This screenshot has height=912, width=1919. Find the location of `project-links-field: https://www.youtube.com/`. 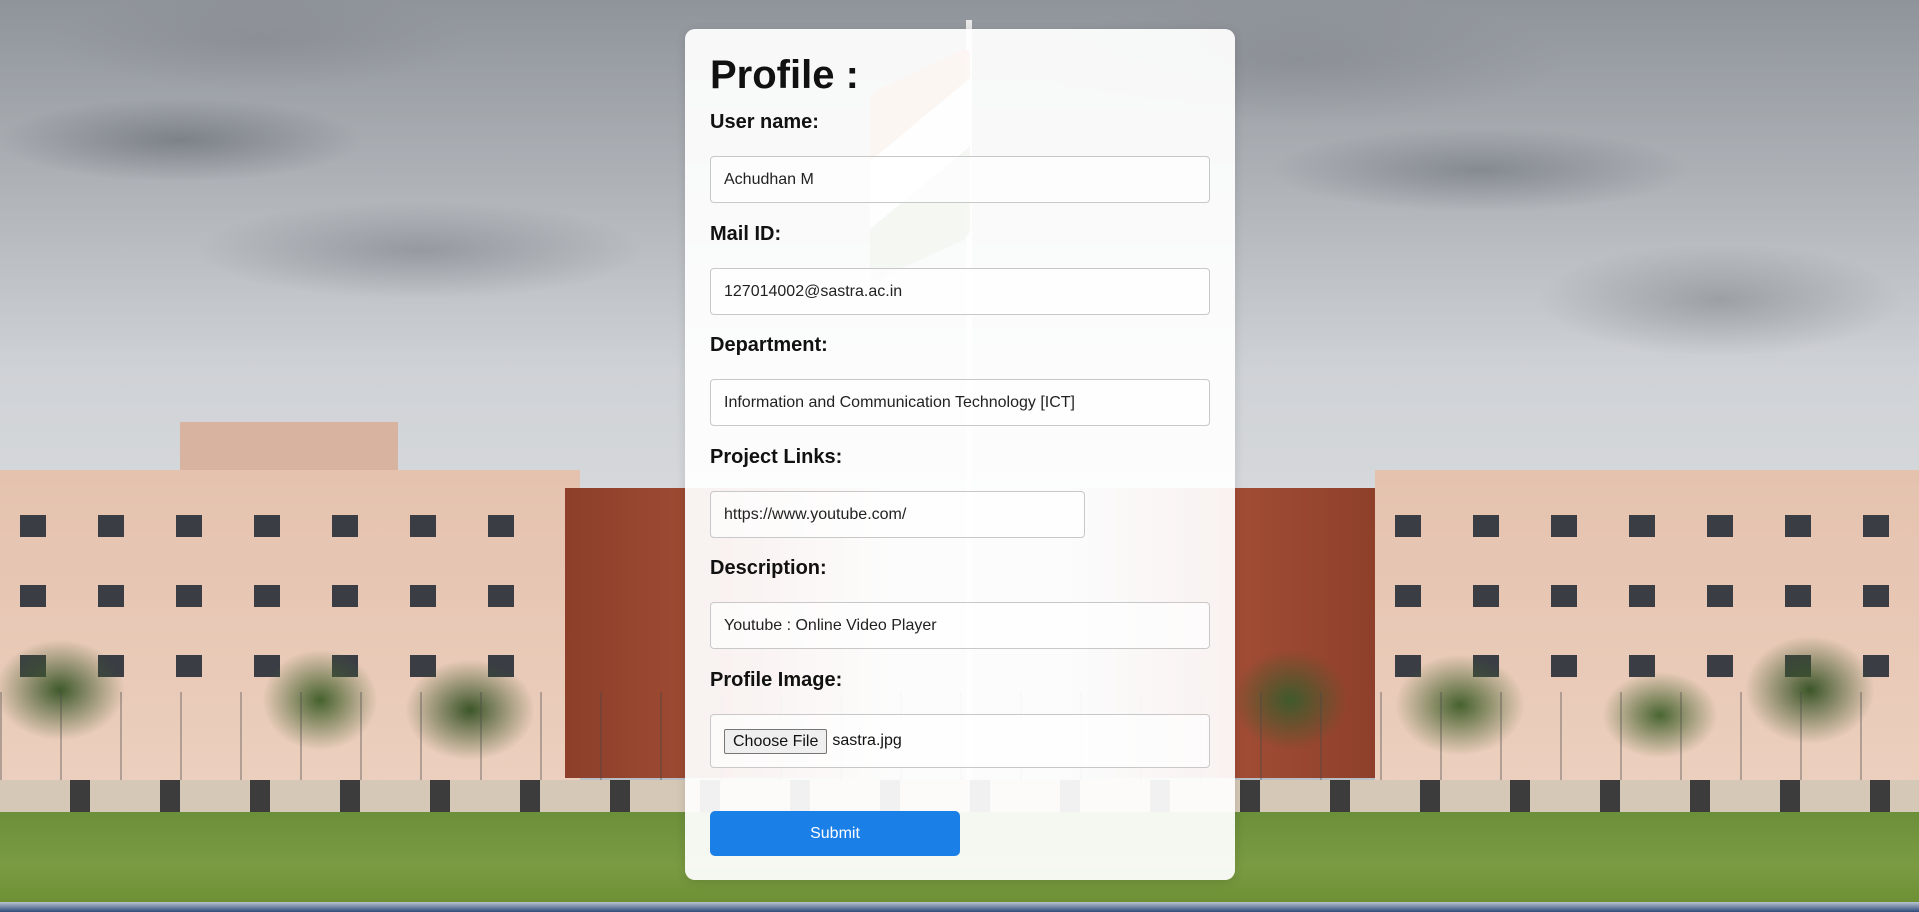

project-links-field: https://www.youtube.com/ is located at coordinates (897, 514).